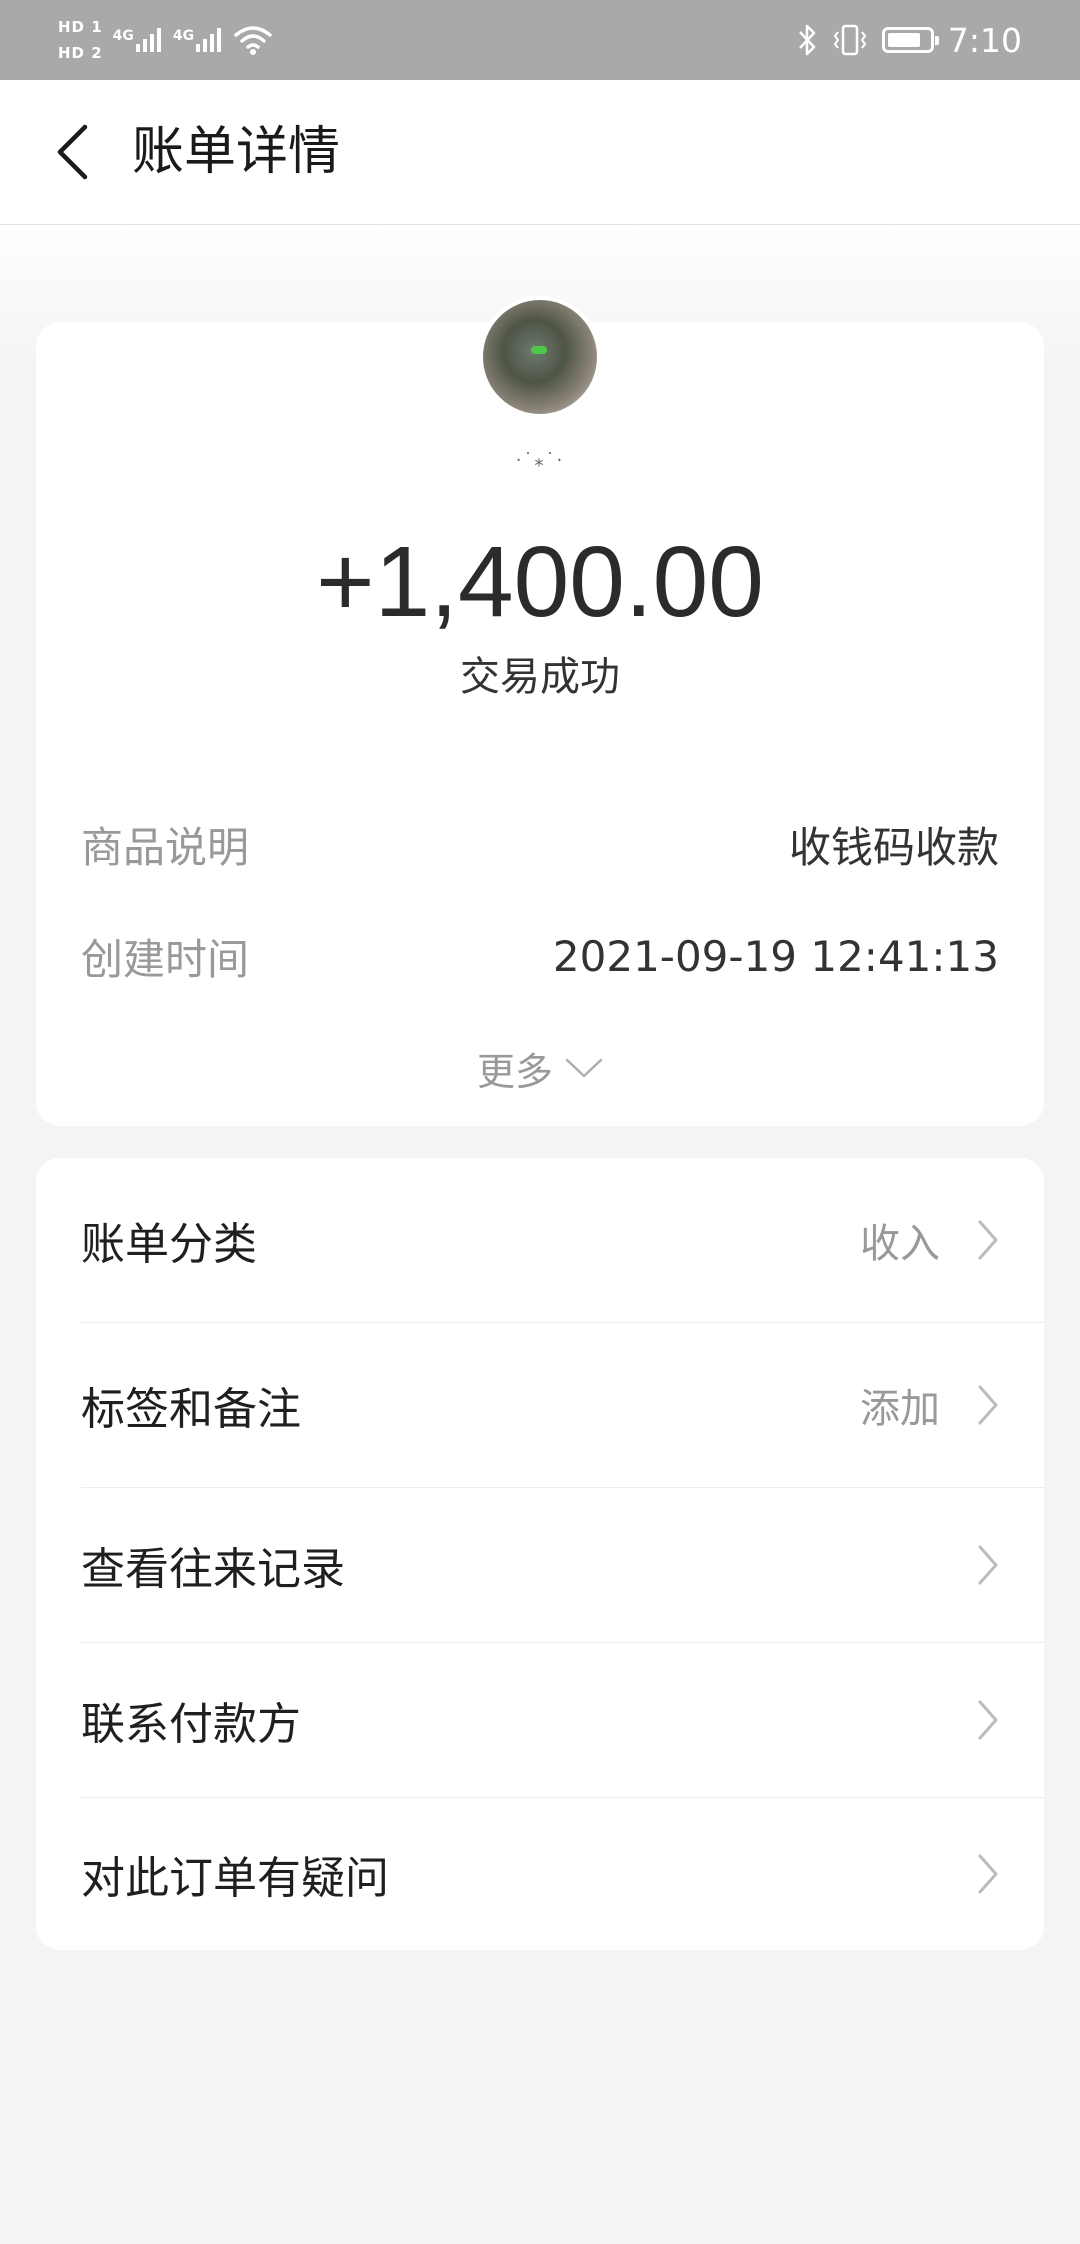  I want to click on hd1-badge: HD 1, so click(80, 27).